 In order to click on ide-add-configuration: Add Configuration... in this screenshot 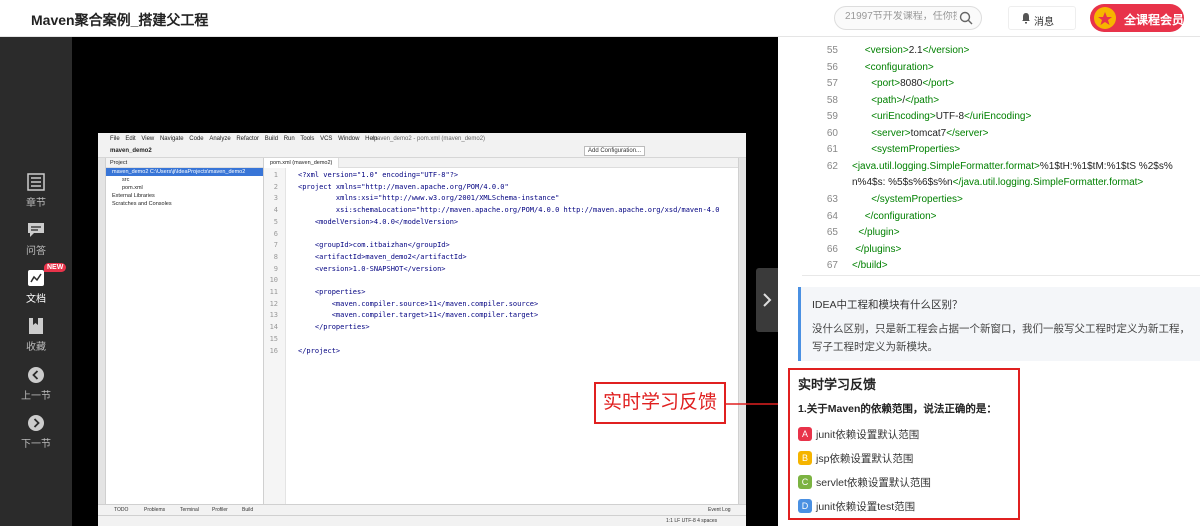, I will do `click(615, 151)`.